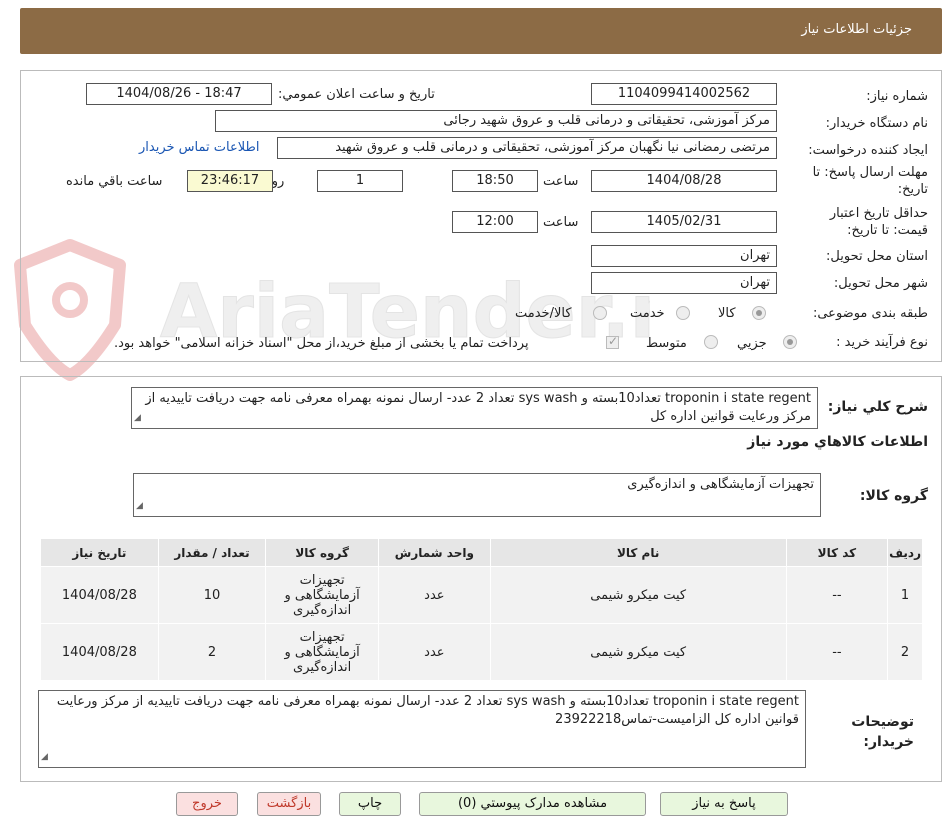 The image size is (944, 836). What do you see at coordinates (877, 407) in the screenshot?
I see `description-label: شرح کلي نياز:` at bounding box center [877, 407].